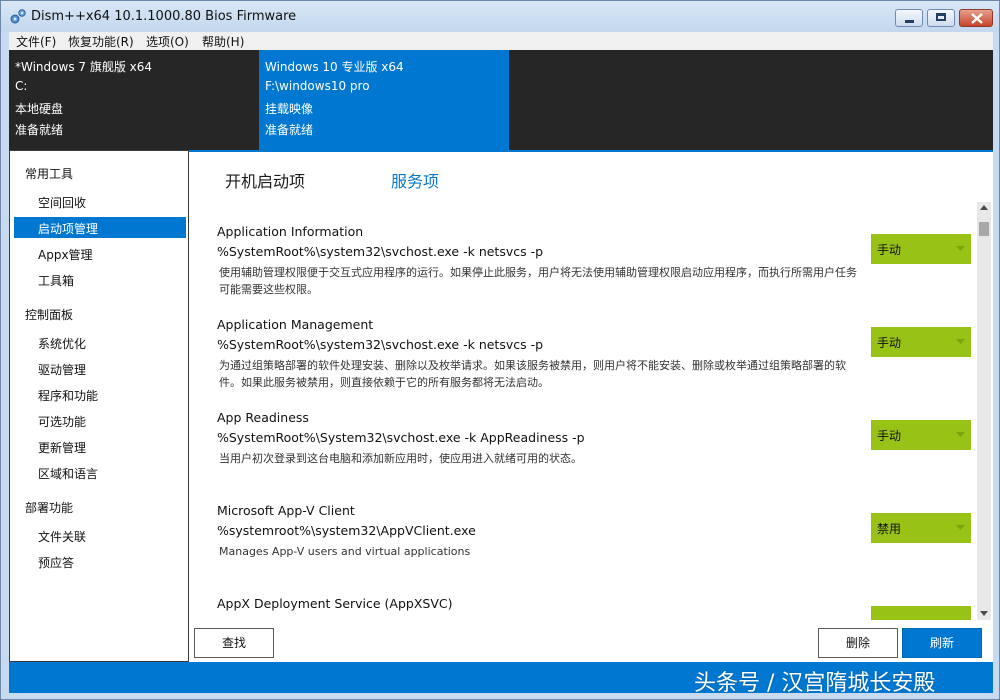 This screenshot has width=1000, height=700. I want to click on sidebar-item-label: 预应答, so click(56, 563).